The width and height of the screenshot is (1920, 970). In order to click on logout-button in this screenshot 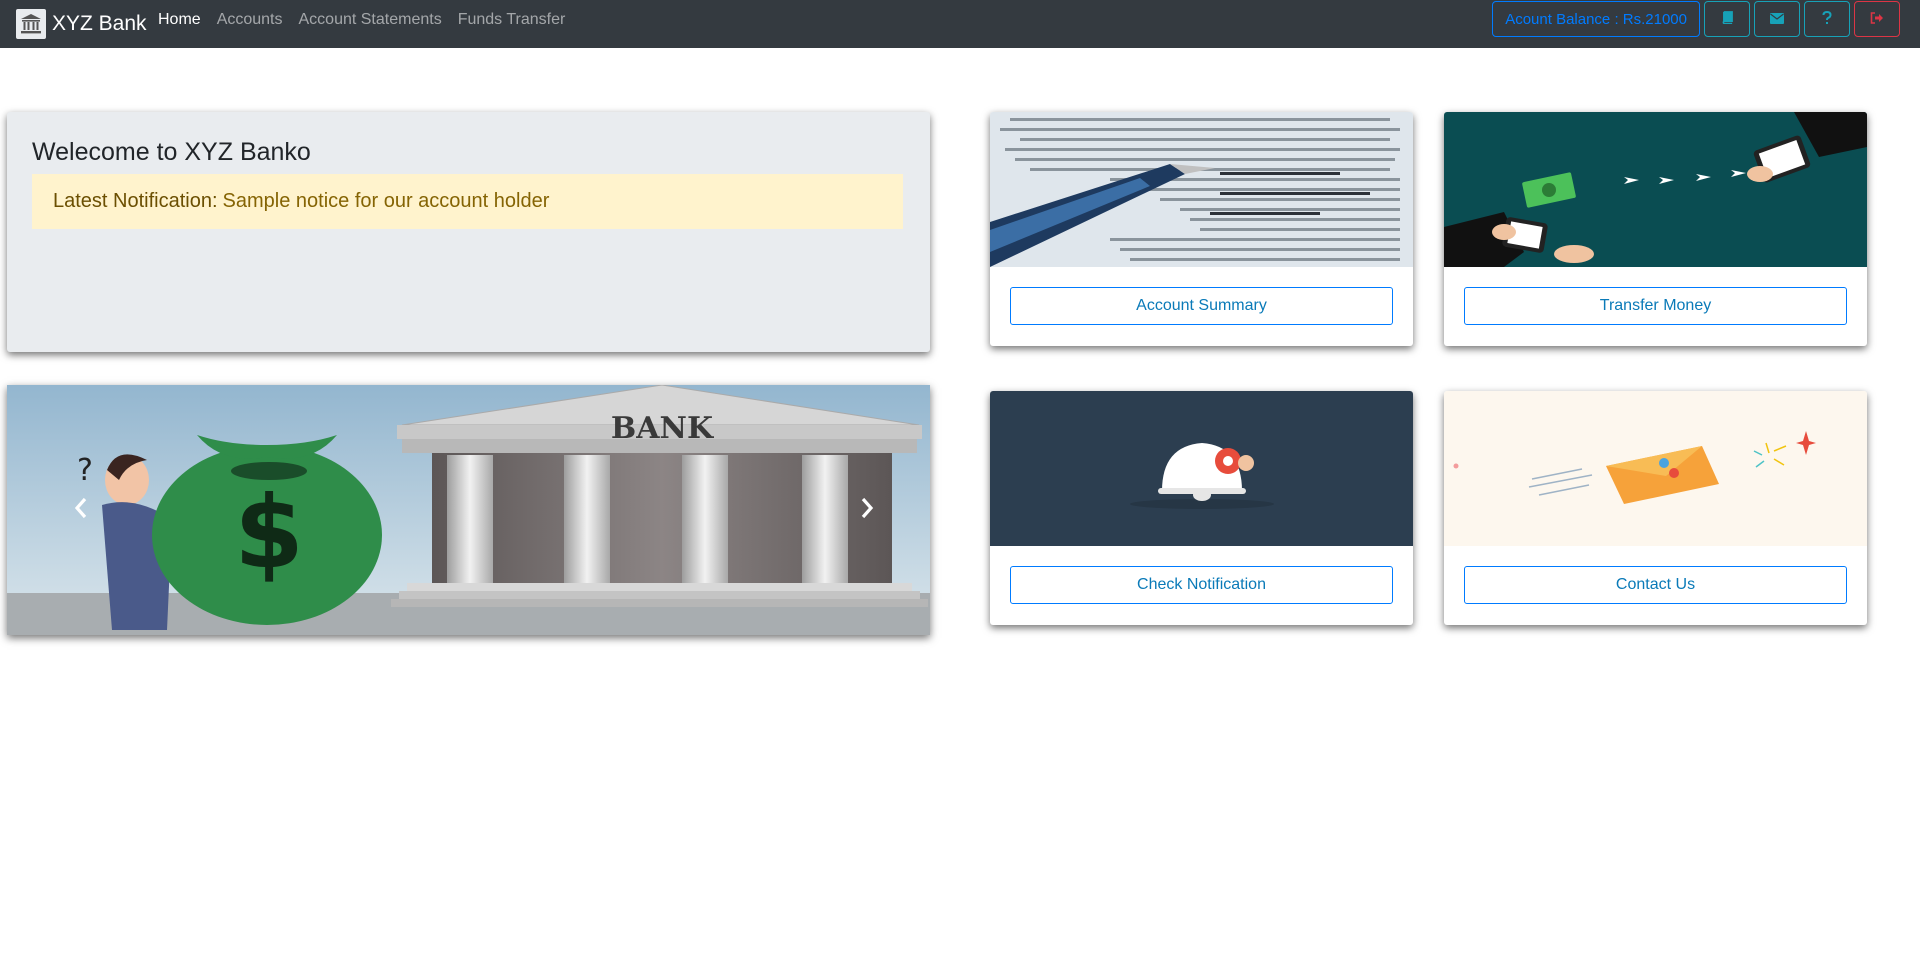, I will do `click(1877, 19)`.